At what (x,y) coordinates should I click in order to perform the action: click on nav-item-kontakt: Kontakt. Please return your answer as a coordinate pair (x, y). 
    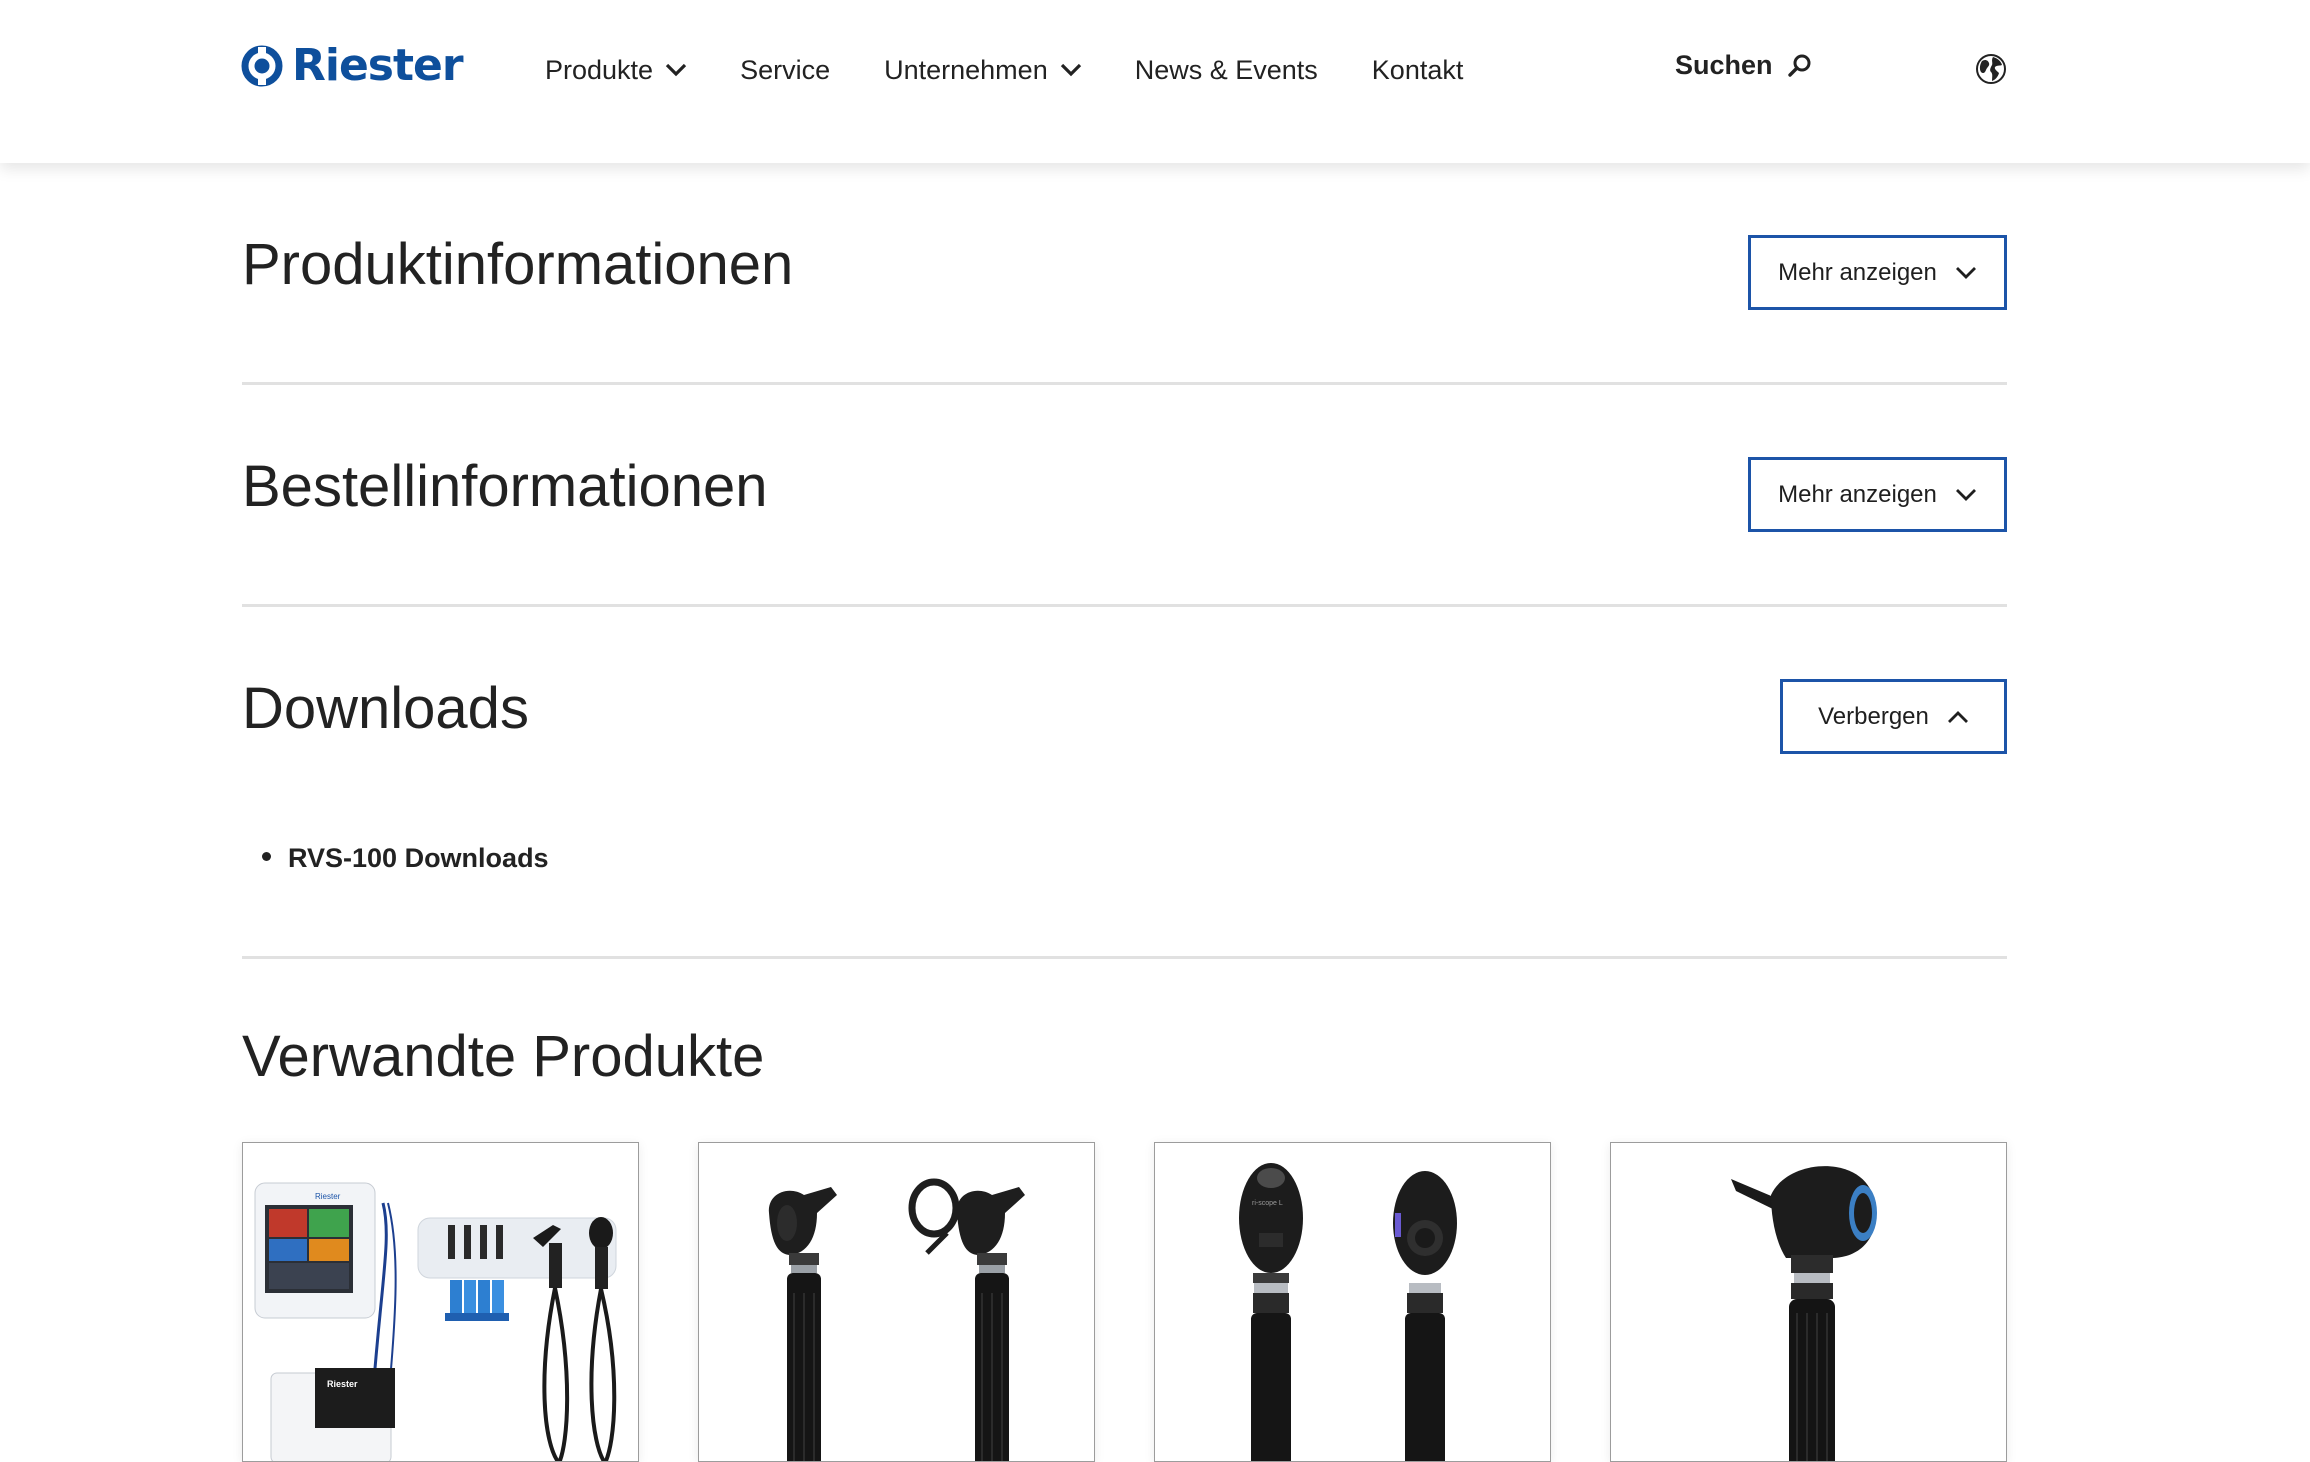
    Looking at the image, I should click on (1418, 70).